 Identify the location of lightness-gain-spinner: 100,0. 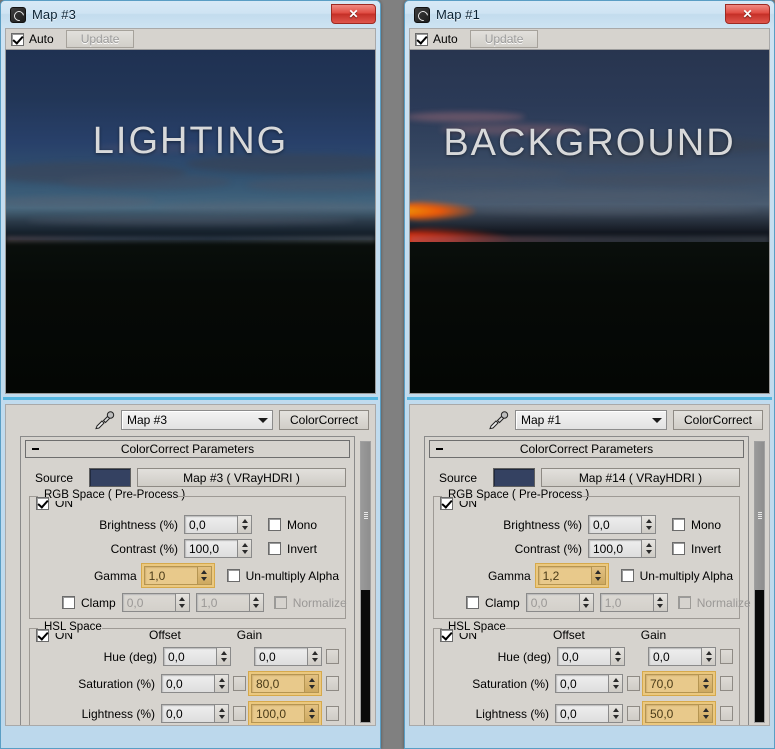
(285, 713).